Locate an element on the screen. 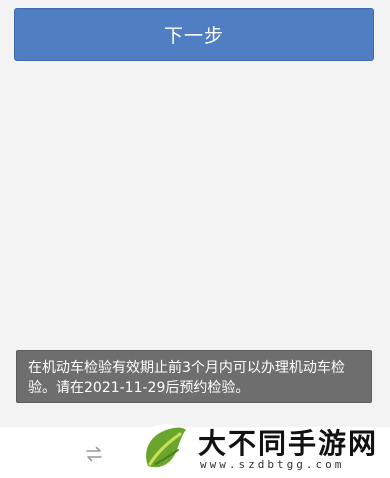 This screenshot has width=390, height=478. watermark-title: 大不同手游网 is located at coordinates (288, 443).